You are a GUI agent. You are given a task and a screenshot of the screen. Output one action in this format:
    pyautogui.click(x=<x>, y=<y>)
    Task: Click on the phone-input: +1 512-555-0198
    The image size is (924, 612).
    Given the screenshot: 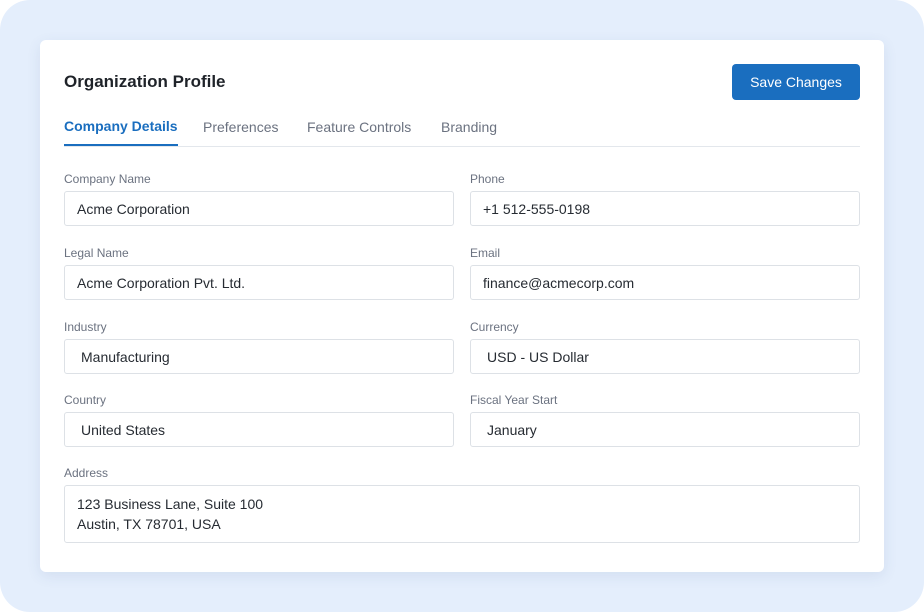 What is the action you would take?
    pyautogui.click(x=665, y=208)
    